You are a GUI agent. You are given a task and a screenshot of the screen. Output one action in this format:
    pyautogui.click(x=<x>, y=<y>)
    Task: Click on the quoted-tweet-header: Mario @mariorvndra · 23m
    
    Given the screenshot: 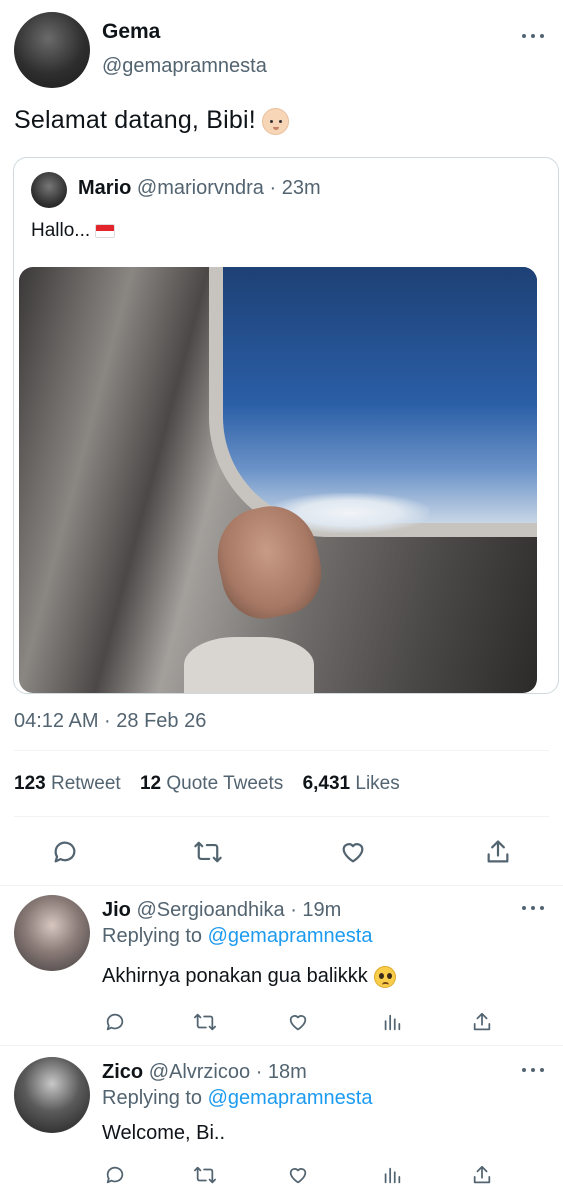 What is the action you would take?
    pyautogui.click(x=199, y=188)
    